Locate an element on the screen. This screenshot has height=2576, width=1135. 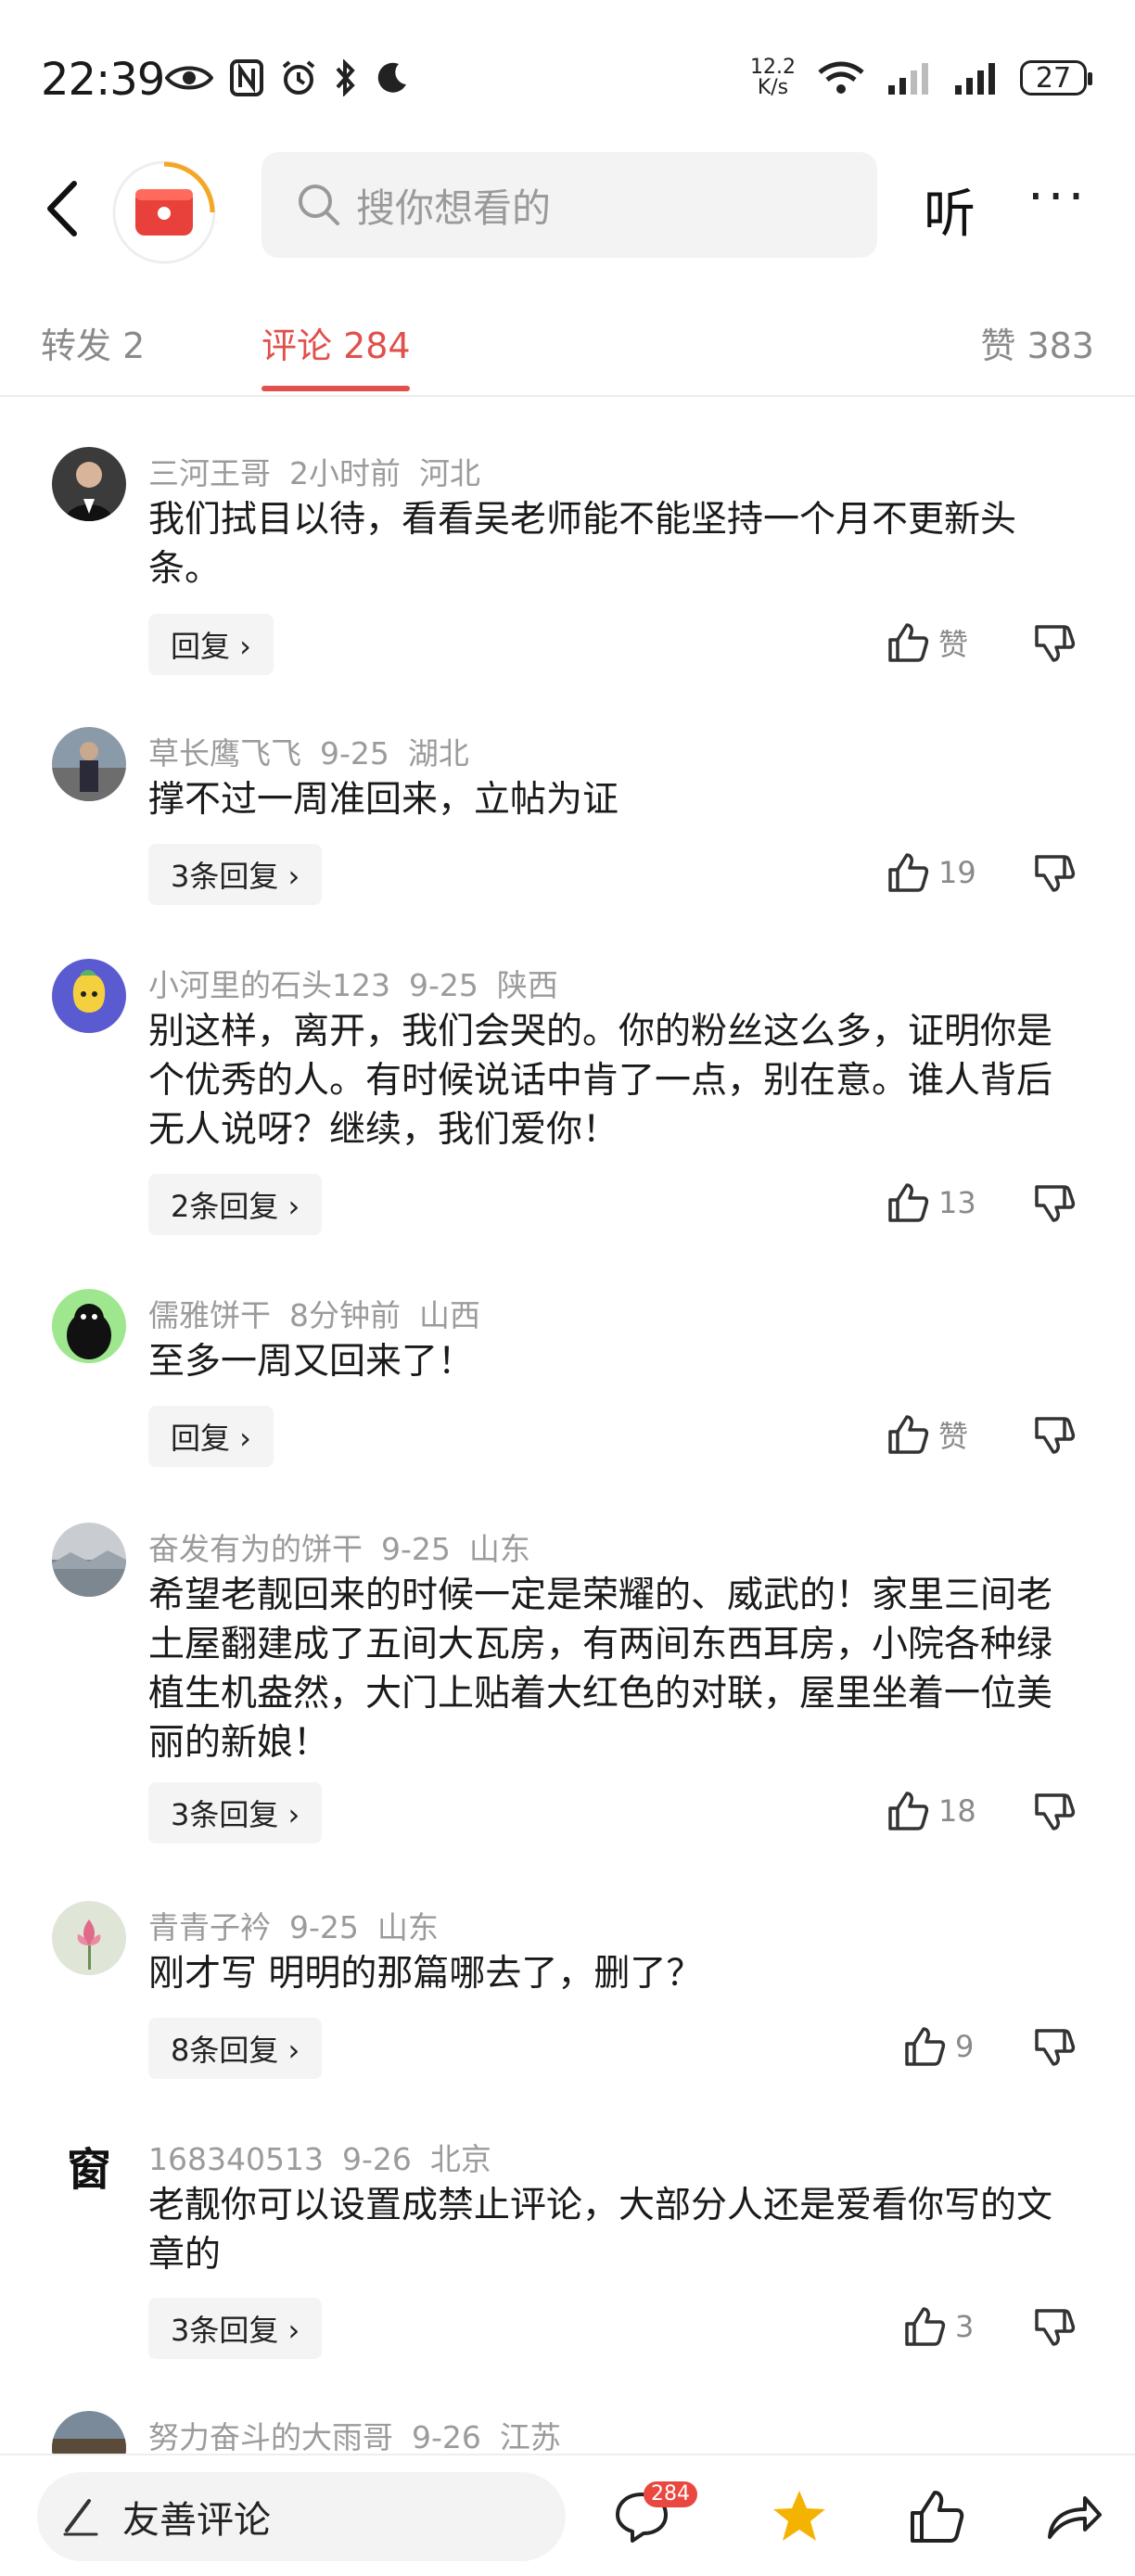
comment-text: 至多一周又回来了！ is located at coordinates (616, 1361).